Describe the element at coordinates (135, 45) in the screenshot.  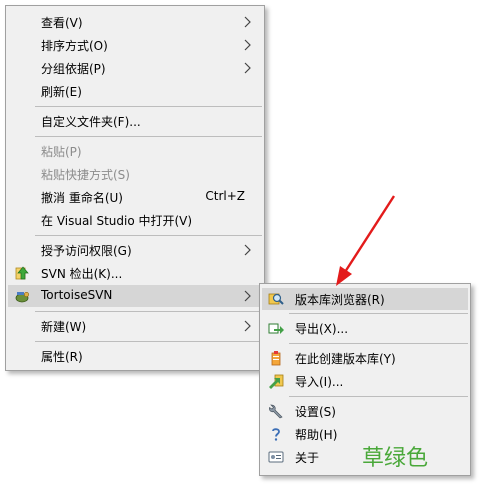
I see `menu-item-sort-by: 排序方式(O)` at that location.